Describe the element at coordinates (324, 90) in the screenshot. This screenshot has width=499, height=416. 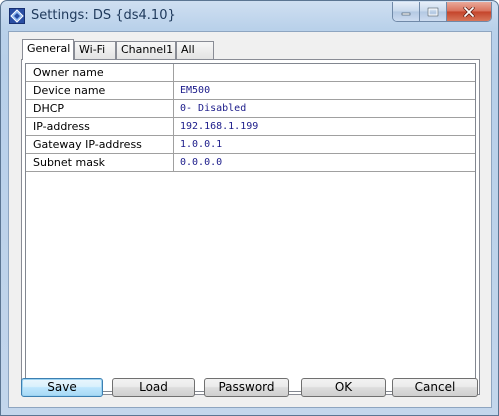
I see `setting-value: EM500` at that location.